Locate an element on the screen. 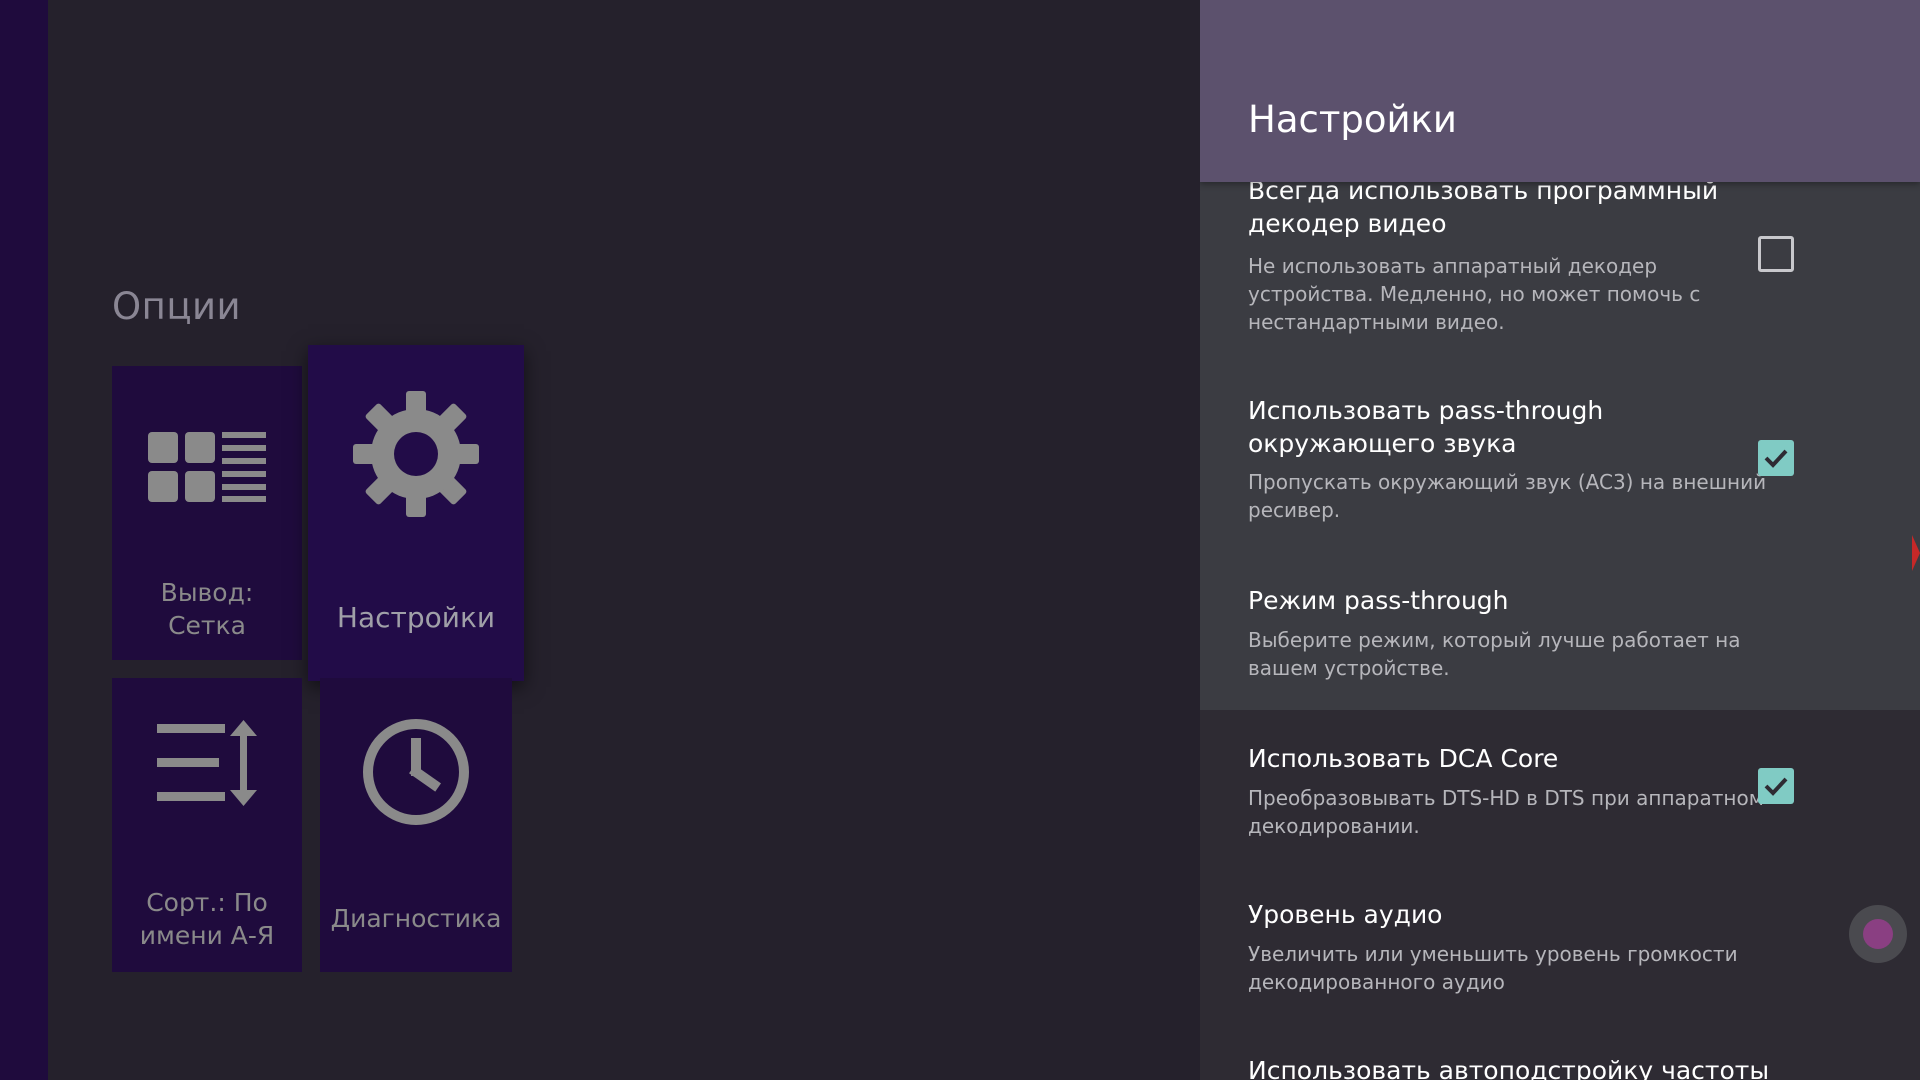 The width and height of the screenshot is (1920, 1080). clock-icon is located at coordinates (416, 772).